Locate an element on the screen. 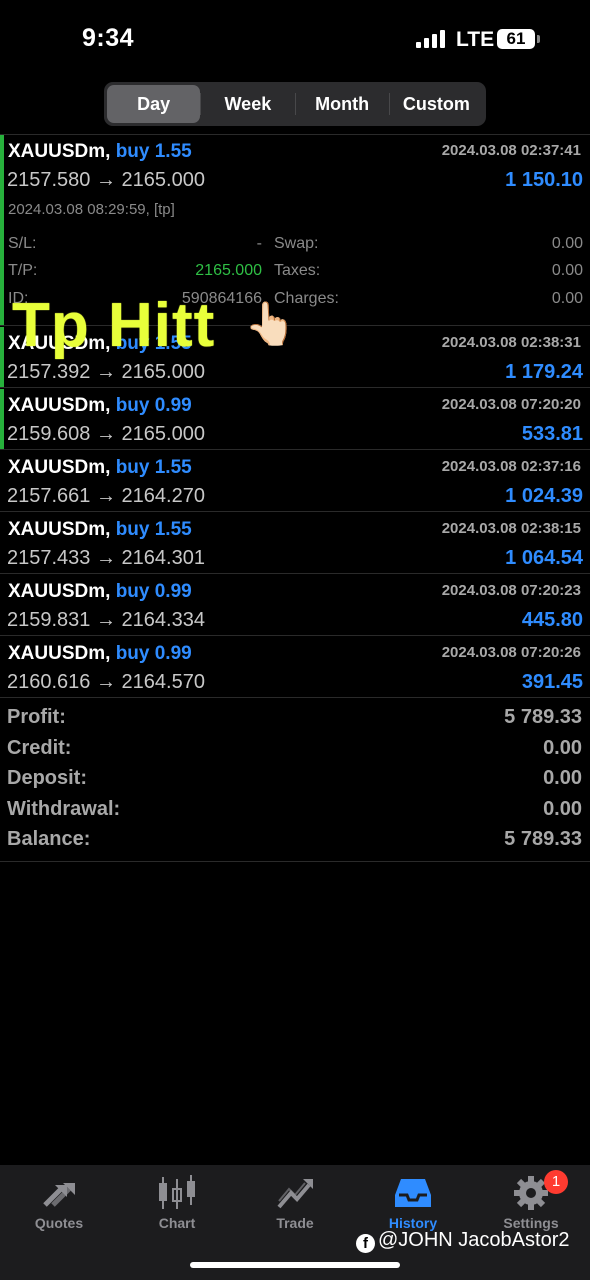  facebook-icon: f is located at coordinates (365, 1243).